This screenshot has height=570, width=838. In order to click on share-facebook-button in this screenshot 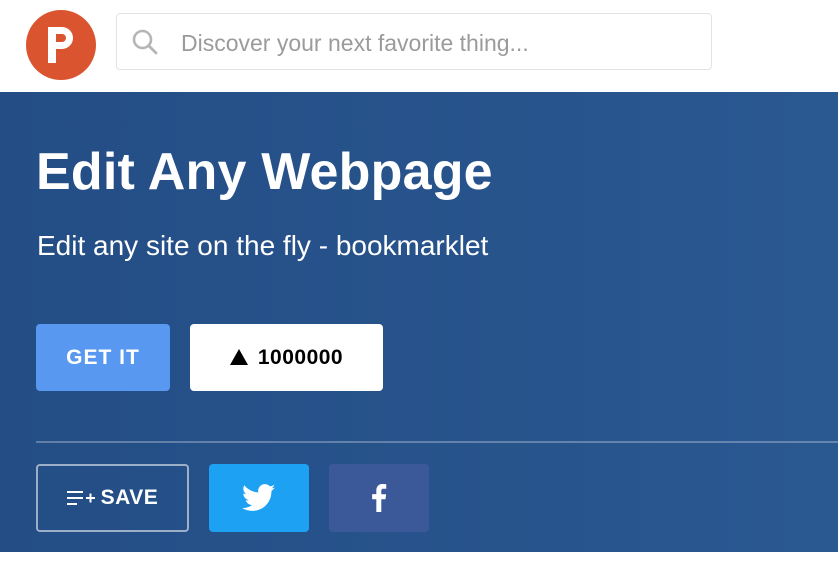, I will do `click(379, 498)`.